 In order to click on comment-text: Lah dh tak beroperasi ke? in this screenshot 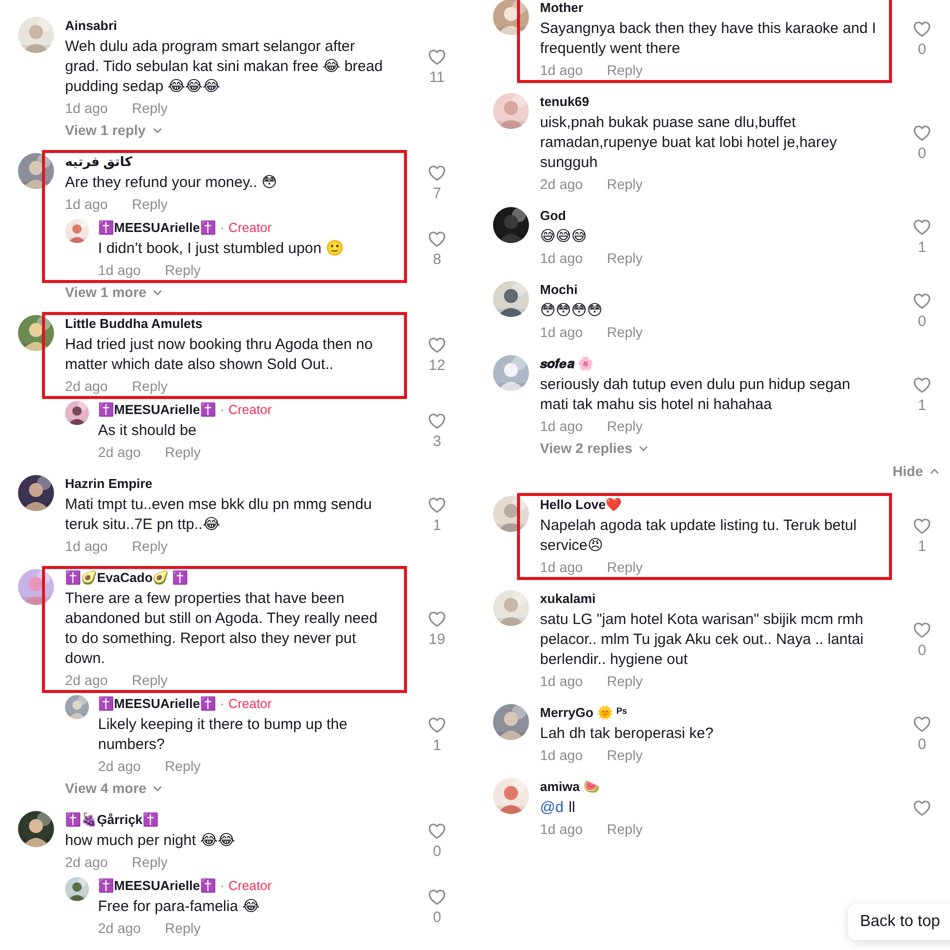, I will do `click(627, 734)`.